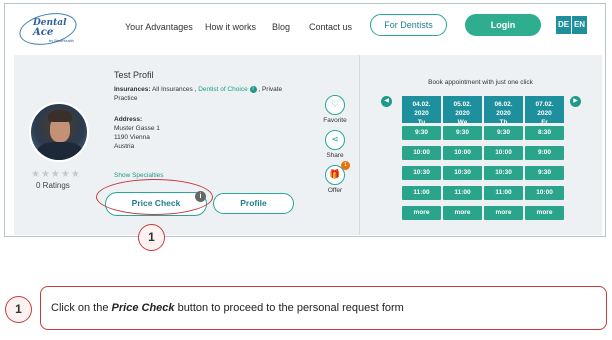 The image size is (612, 340). Describe the element at coordinates (60, 116) in the screenshot. I see `avatar-hair` at that location.